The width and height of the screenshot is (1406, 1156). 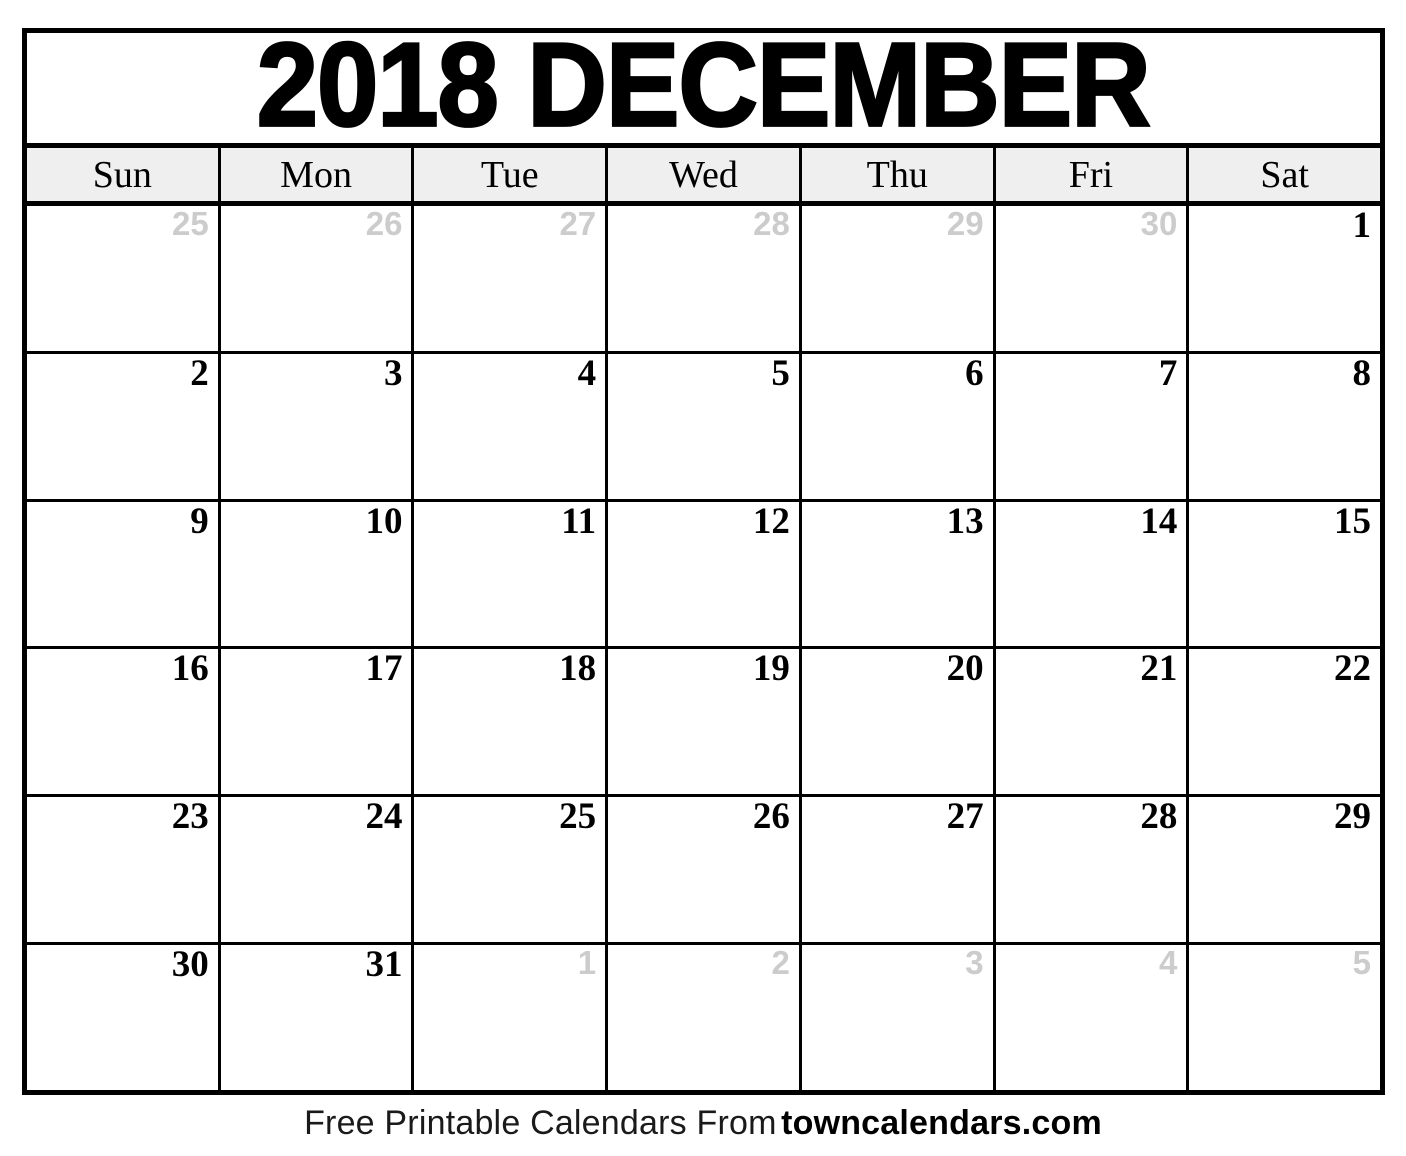 I want to click on calendar-day-cell: 15, so click(x=1285, y=574).